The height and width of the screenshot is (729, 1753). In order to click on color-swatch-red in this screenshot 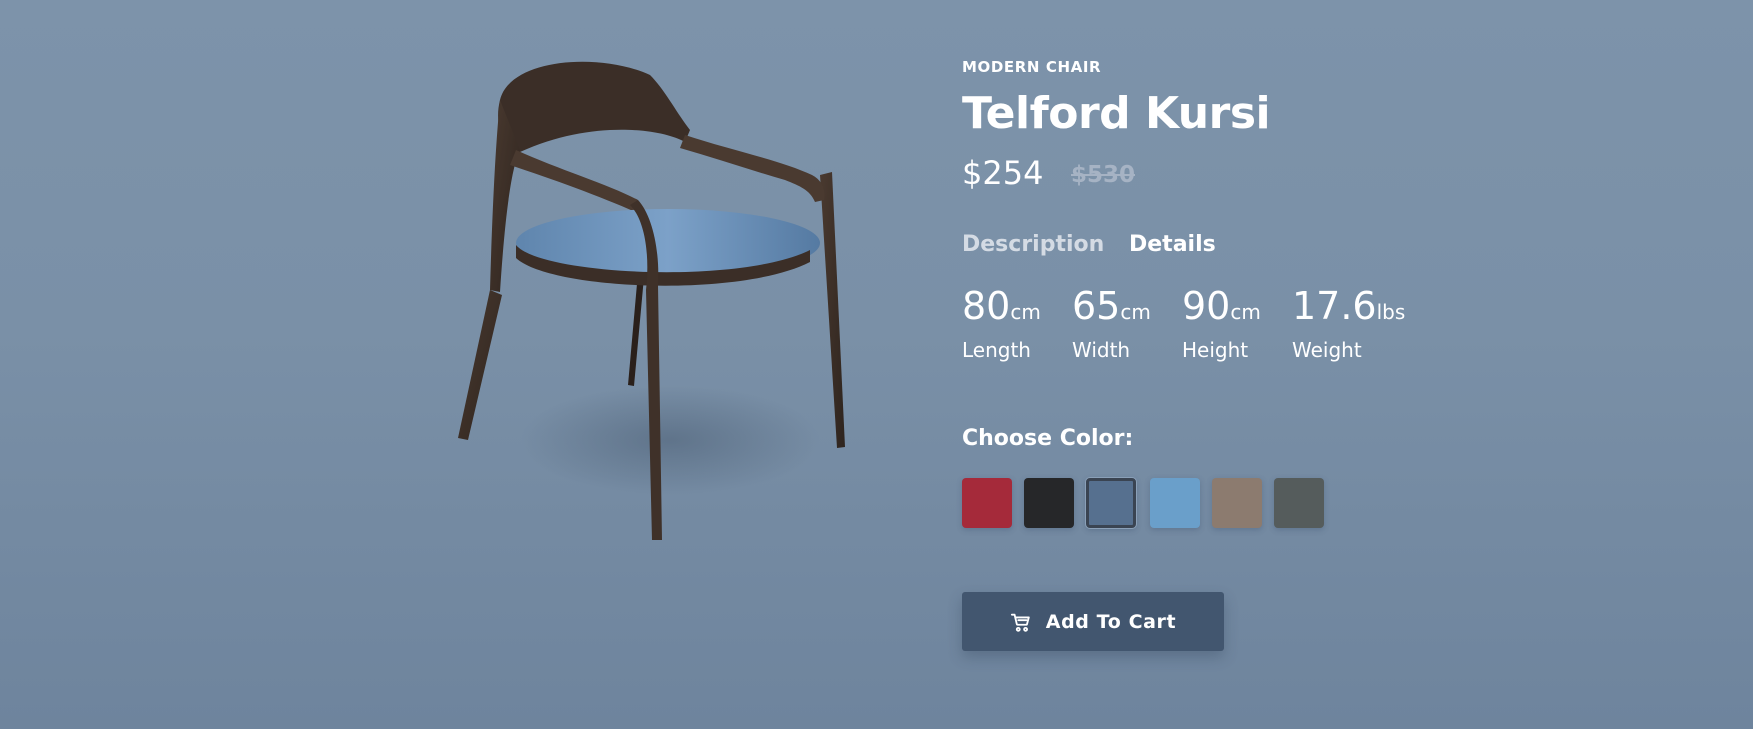, I will do `click(987, 503)`.